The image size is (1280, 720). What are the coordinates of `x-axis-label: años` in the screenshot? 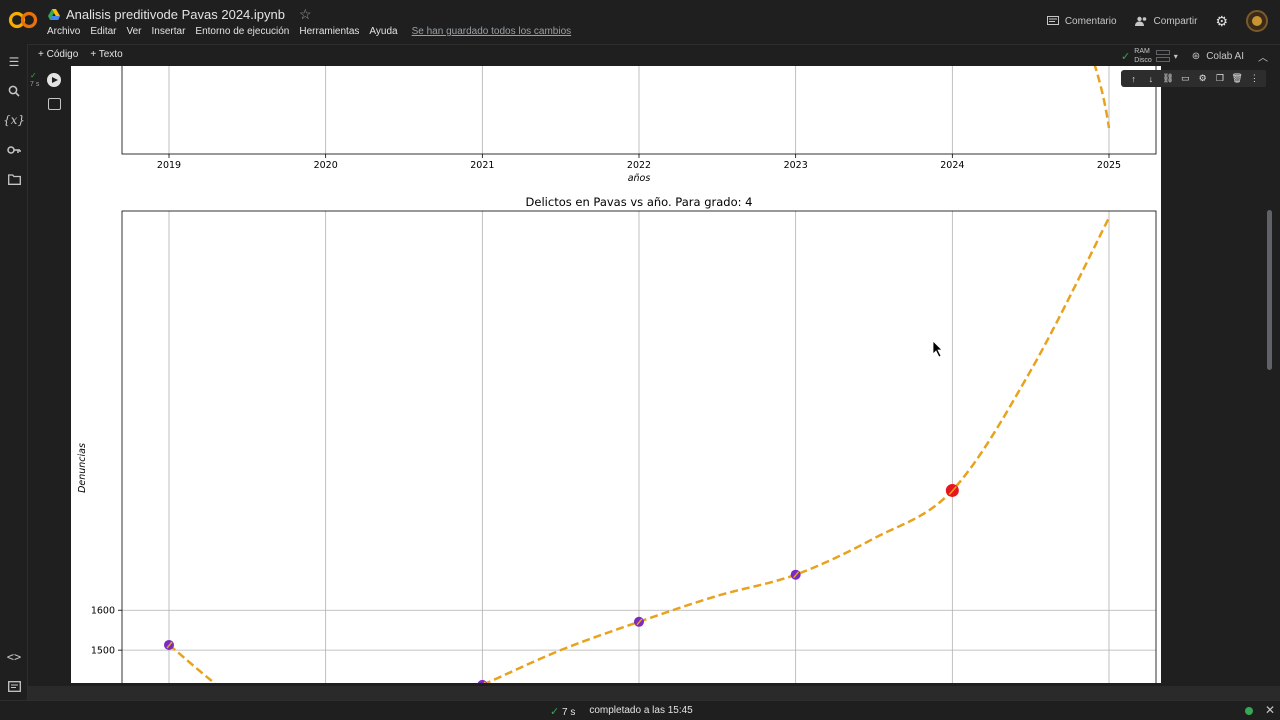 It's located at (639, 178).